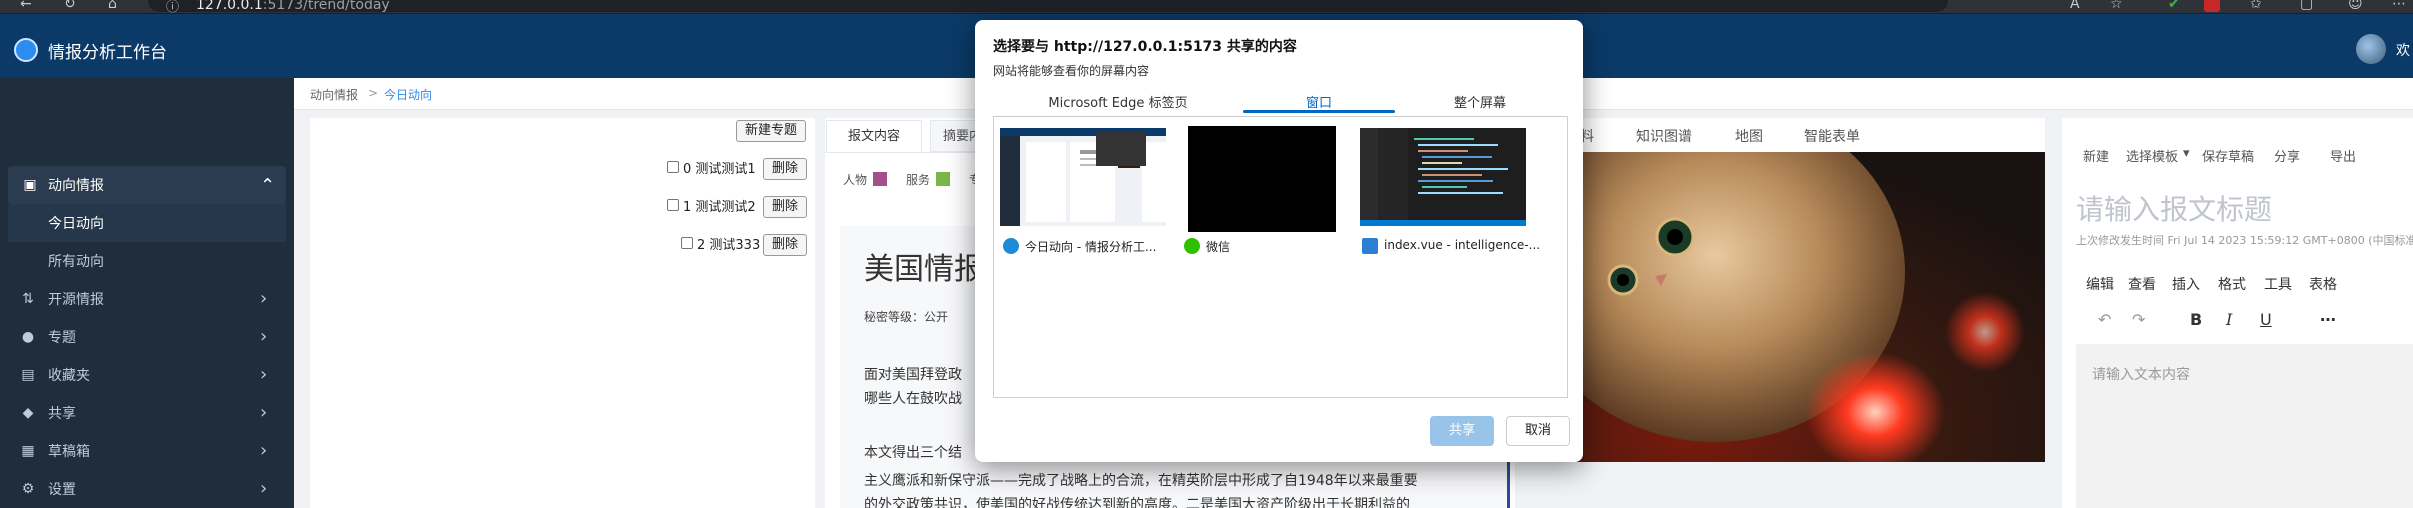 Image resolution: width=2413 pixels, height=508 pixels. I want to click on app-title: 情报分析工作台, so click(107, 53).